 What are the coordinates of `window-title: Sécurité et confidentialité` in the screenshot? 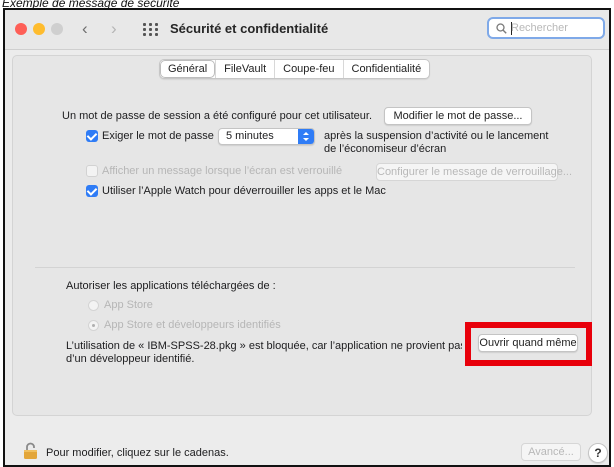 It's located at (249, 28).